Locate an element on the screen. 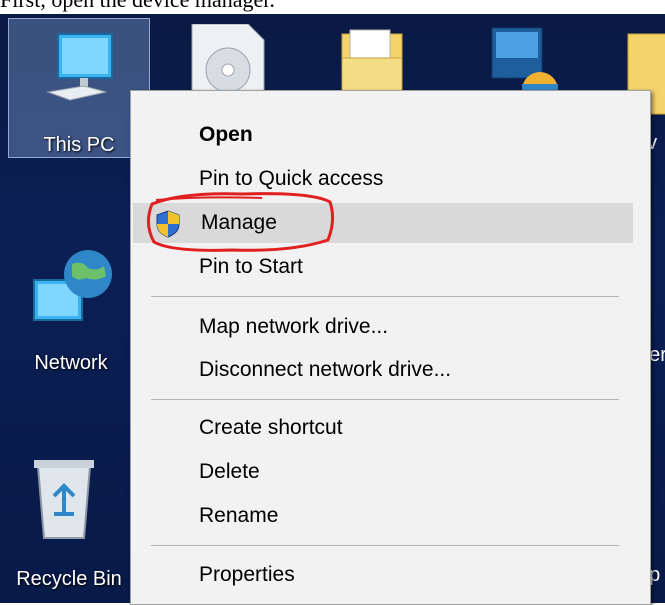  menu-item-pin-quick-access: Pin to Quick access is located at coordinates (390, 179).